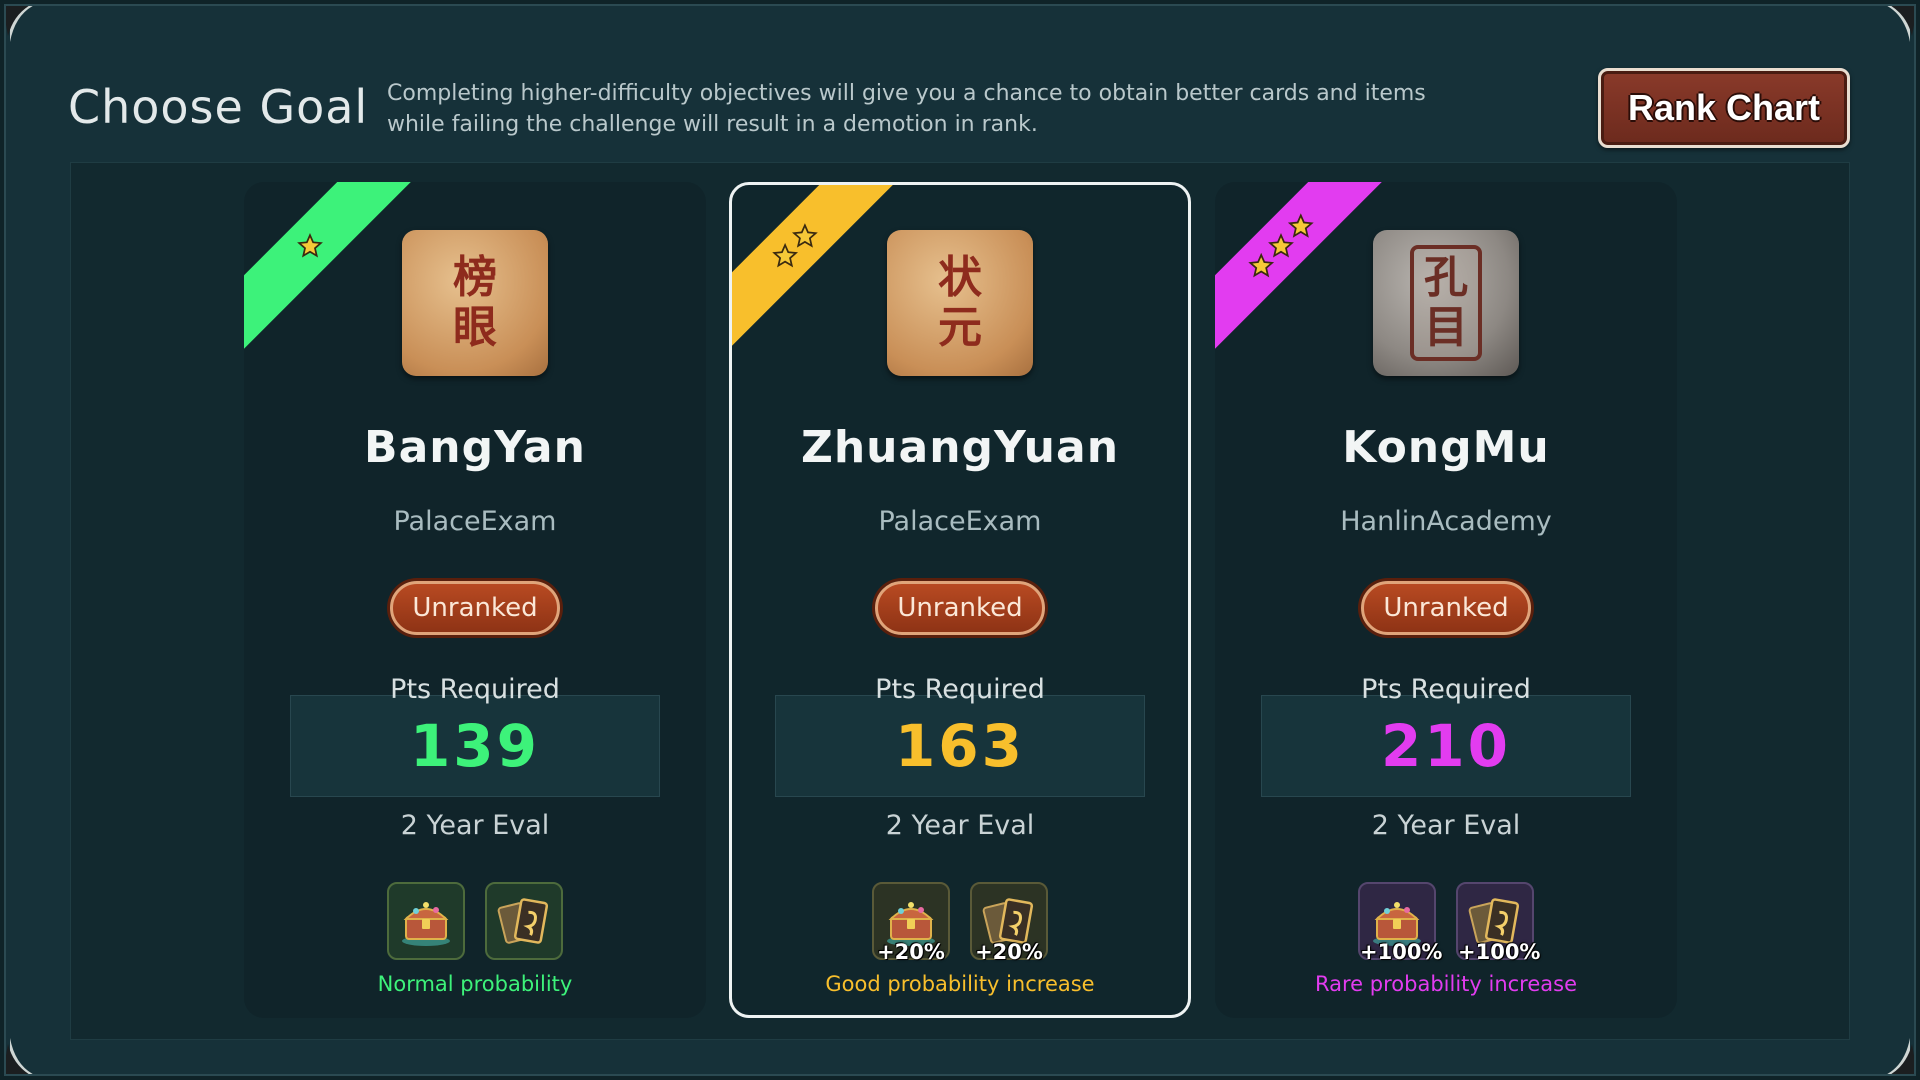 The height and width of the screenshot is (1080, 1920). Describe the element at coordinates (475, 984) in the screenshot. I see `probability-text: Normal probability` at that location.